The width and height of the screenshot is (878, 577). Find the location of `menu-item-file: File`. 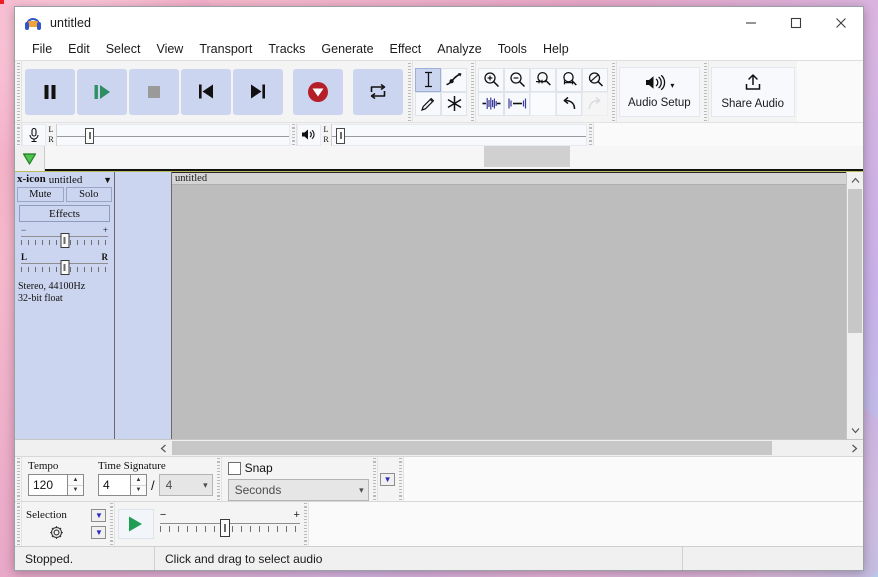

menu-item-file: File is located at coordinates (42, 49).